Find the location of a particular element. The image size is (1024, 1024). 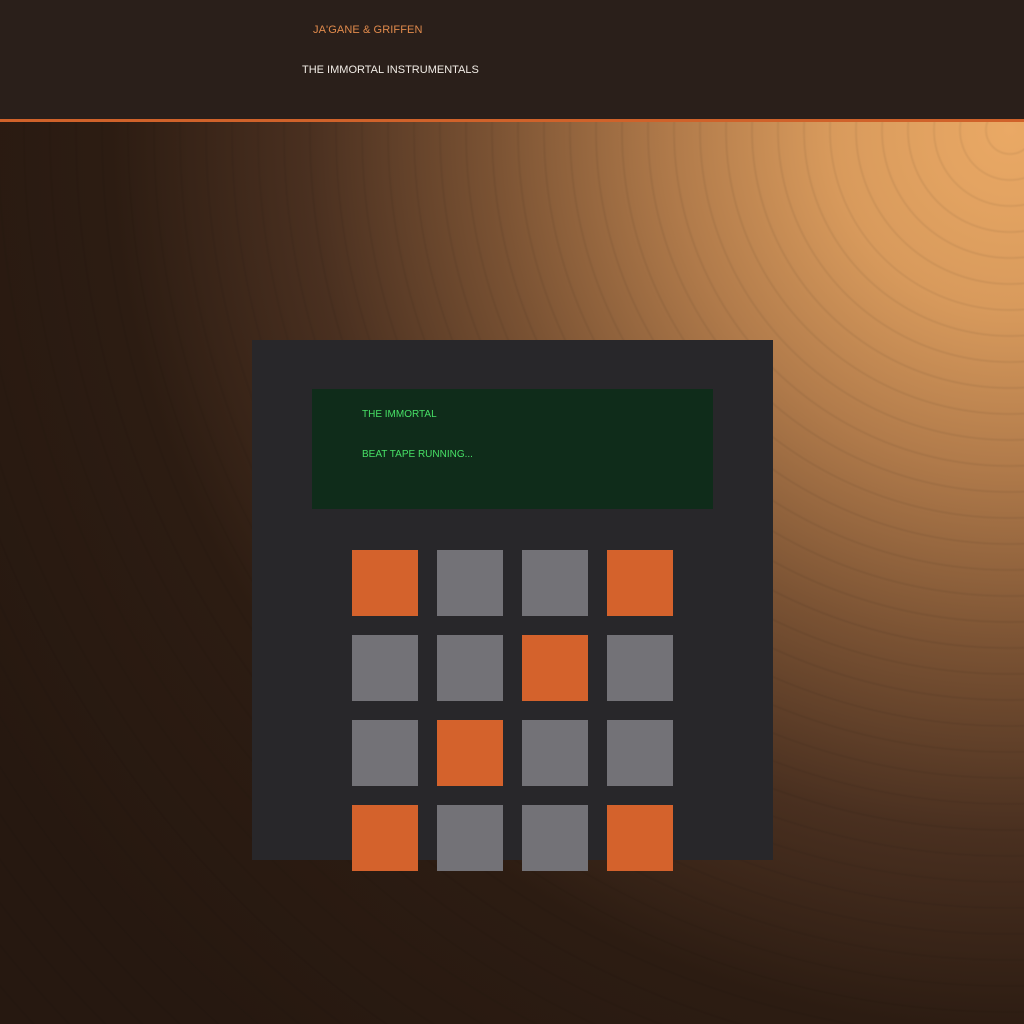

display-title: THE IMMORTAL is located at coordinates (399, 414).